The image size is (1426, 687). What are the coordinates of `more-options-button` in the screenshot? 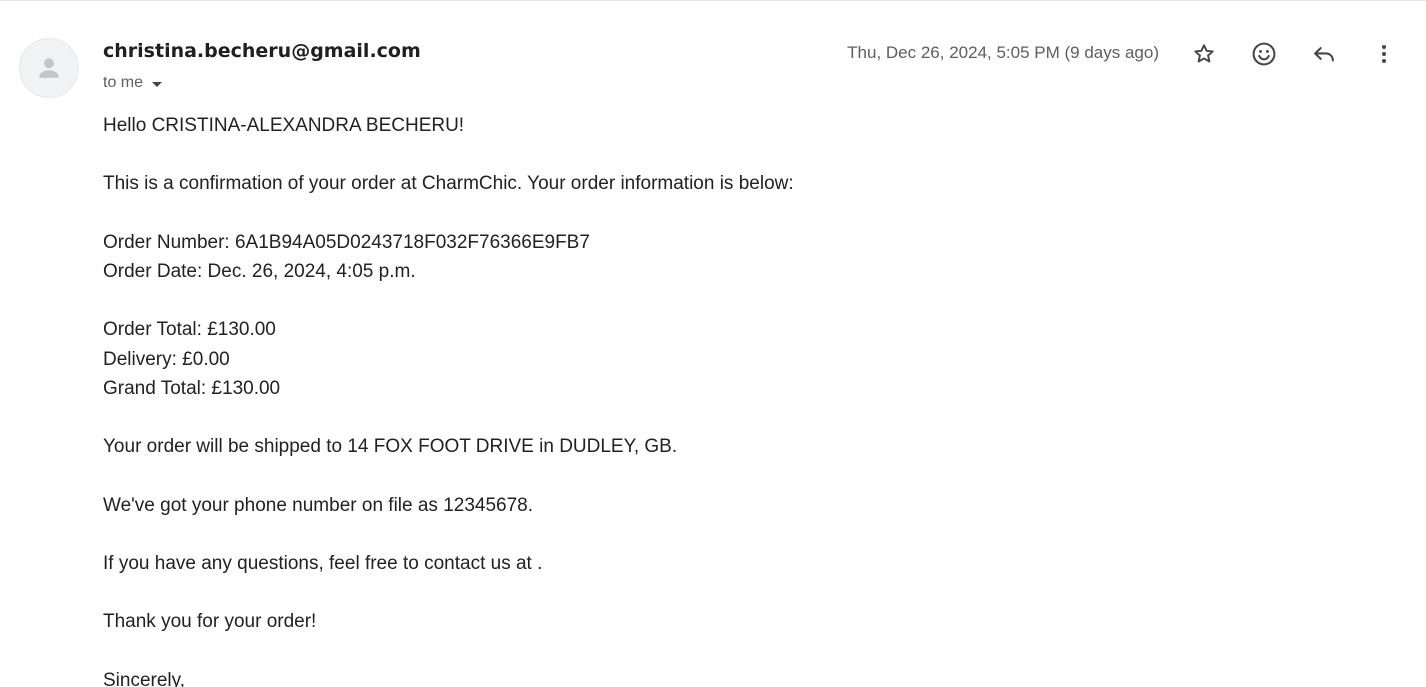 It's located at (1384, 54).